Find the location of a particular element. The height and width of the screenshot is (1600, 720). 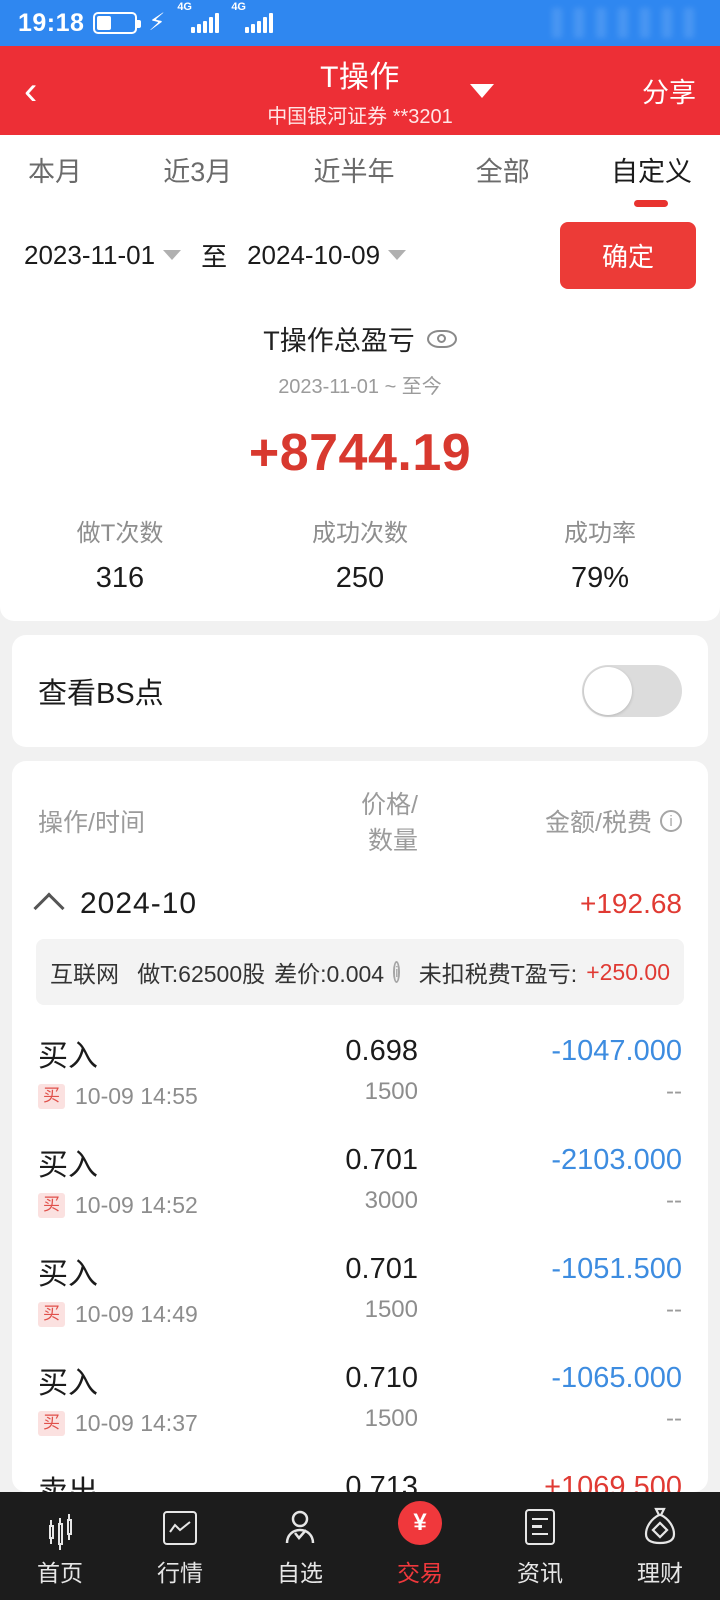

row-amount: -2103.000 -- is located at coordinates (567, 1179).